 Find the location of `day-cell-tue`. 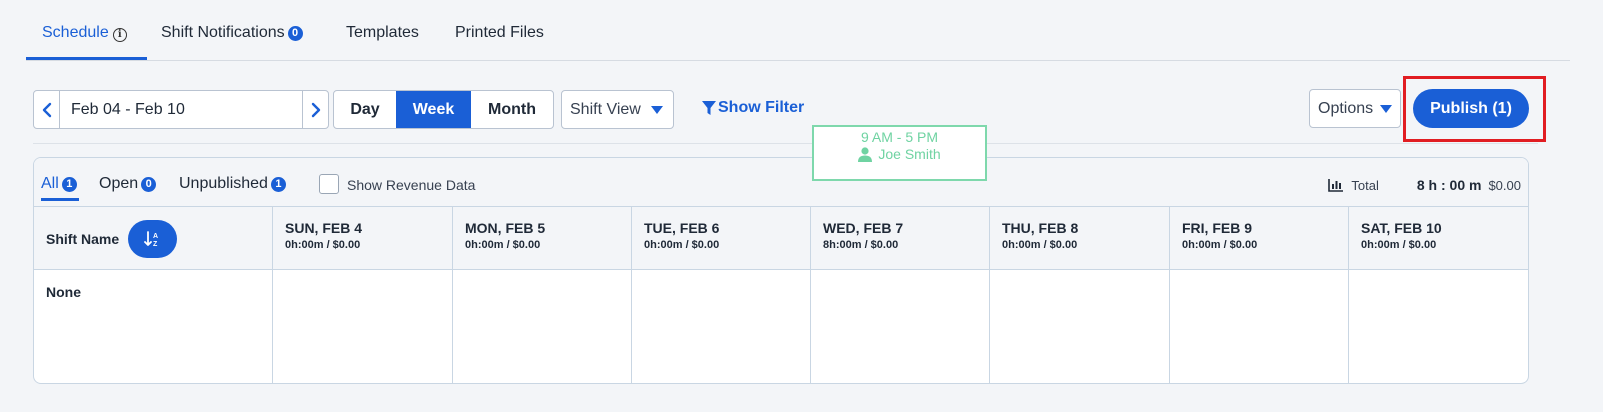

day-cell-tue is located at coordinates (721, 326).